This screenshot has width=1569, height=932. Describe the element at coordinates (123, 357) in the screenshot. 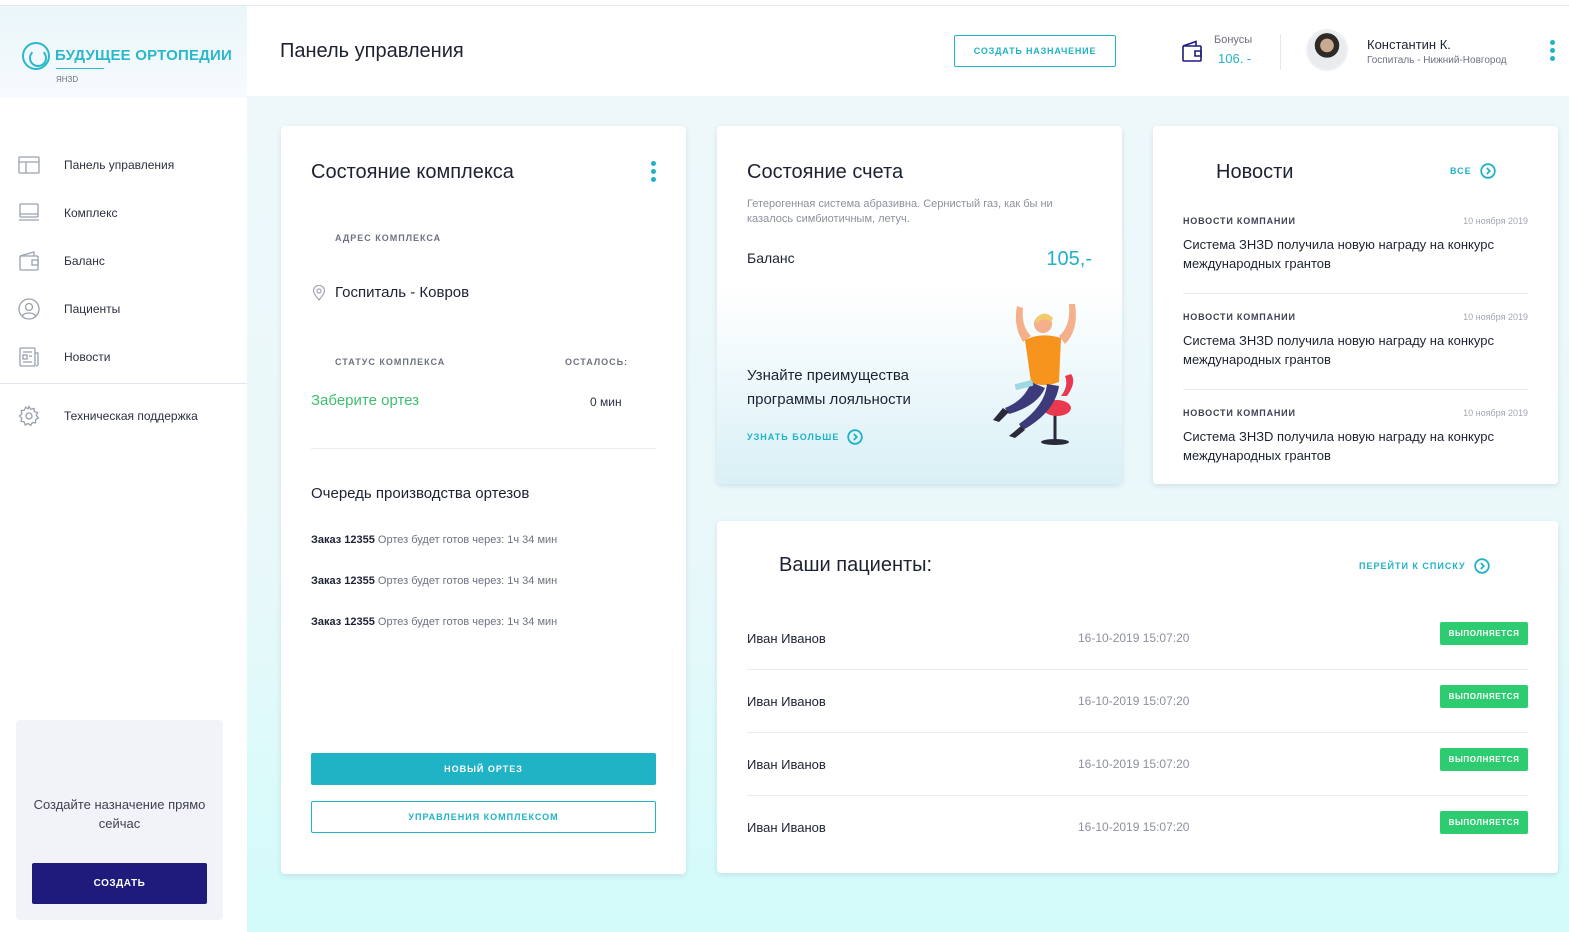

I see `sidebar-item-news: Новости` at that location.